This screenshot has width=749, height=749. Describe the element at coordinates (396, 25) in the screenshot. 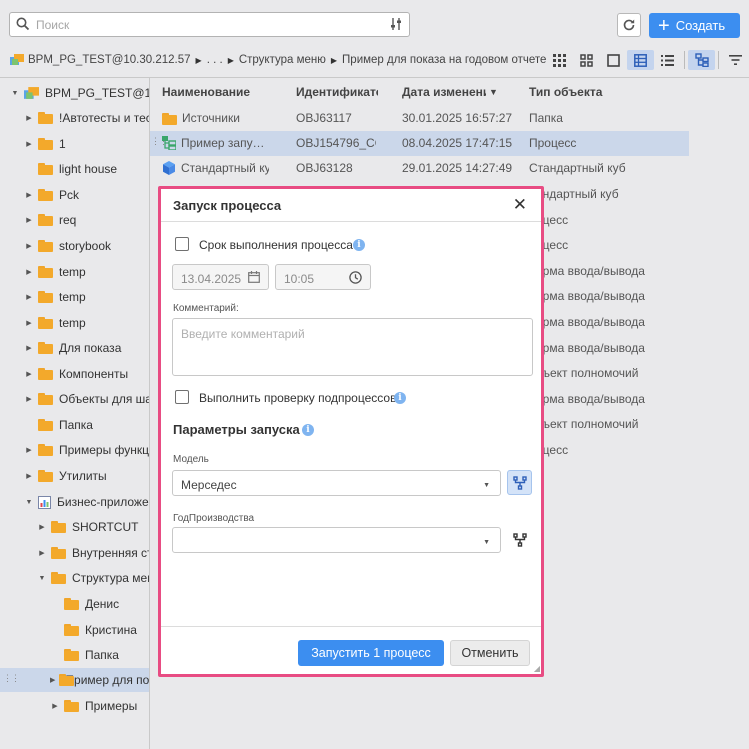

I see `search-filter-icon` at that location.